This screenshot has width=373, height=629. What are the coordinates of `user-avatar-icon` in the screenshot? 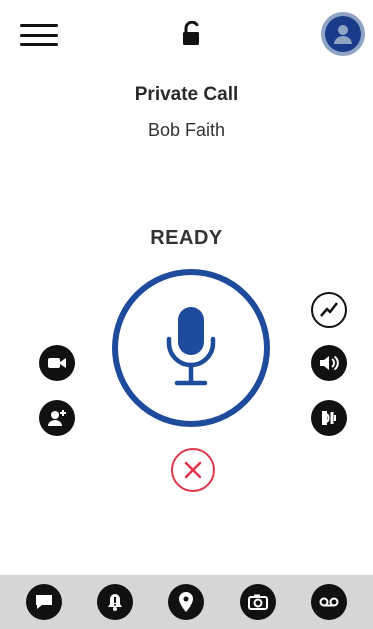 It's located at (343, 34).